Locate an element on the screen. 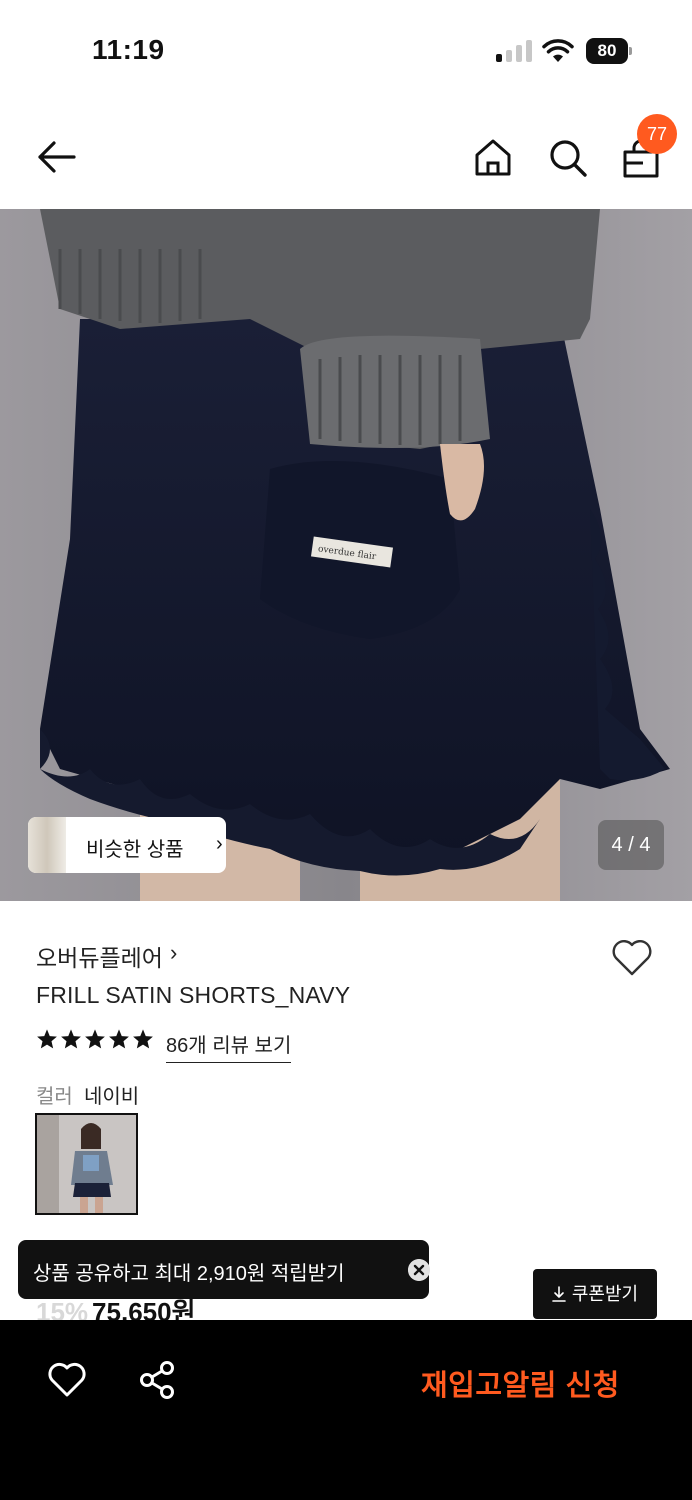 The image size is (692, 1500). product-name: FRILL SATIN SHORTS_NAVY is located at coordinates (193, 995).